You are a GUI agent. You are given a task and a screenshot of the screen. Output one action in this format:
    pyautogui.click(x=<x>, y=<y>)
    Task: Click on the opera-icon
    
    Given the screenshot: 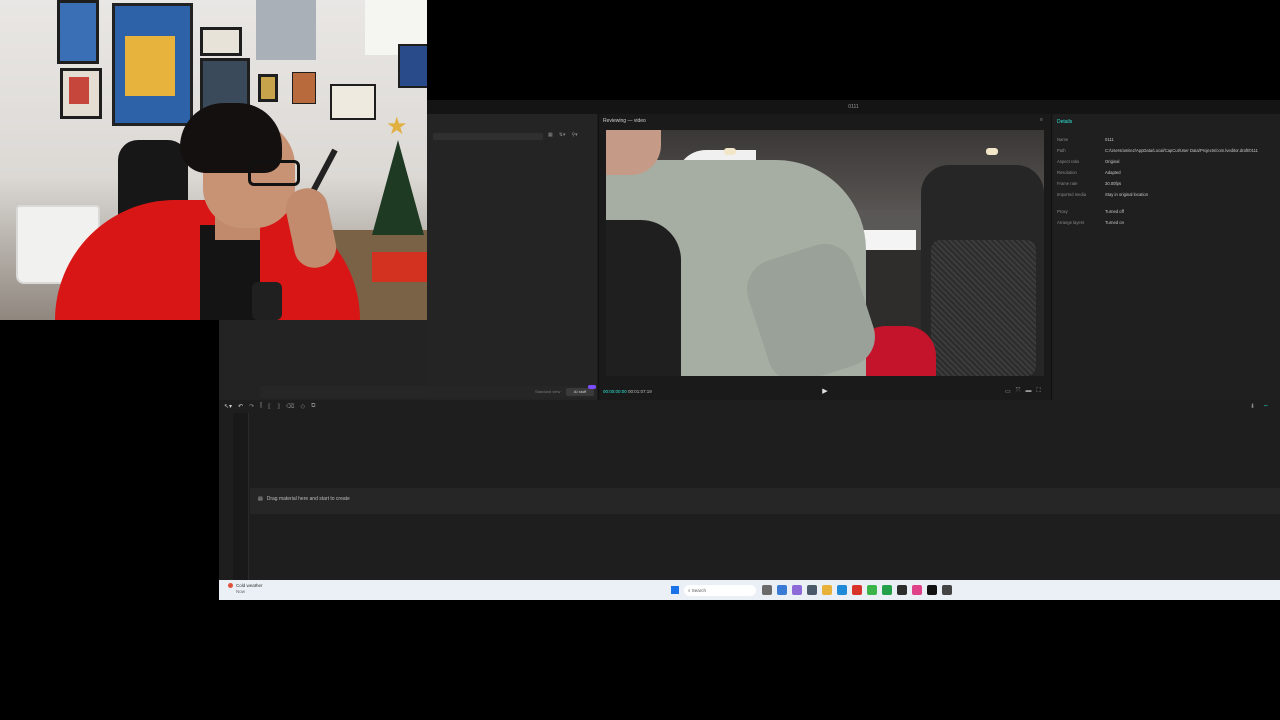 What is the action you would take?
    pyautogui.click(x=857, y=590)
    